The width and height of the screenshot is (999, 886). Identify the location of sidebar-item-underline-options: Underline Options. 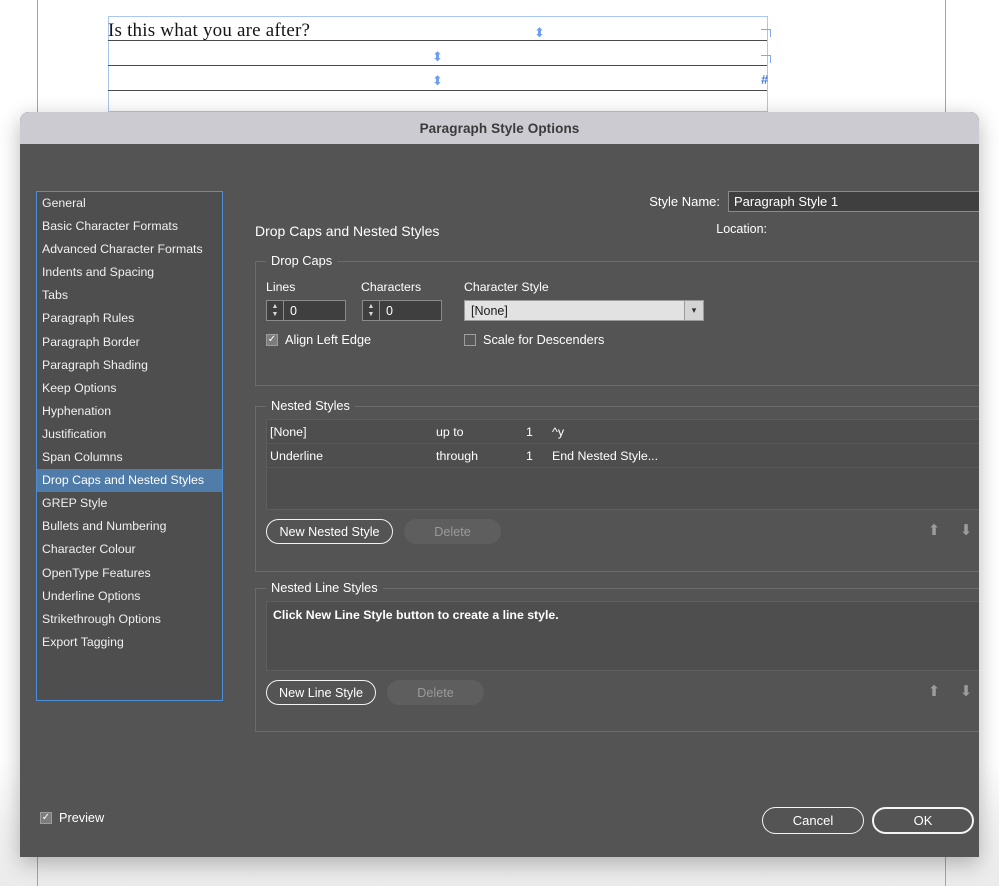
(129, 596).